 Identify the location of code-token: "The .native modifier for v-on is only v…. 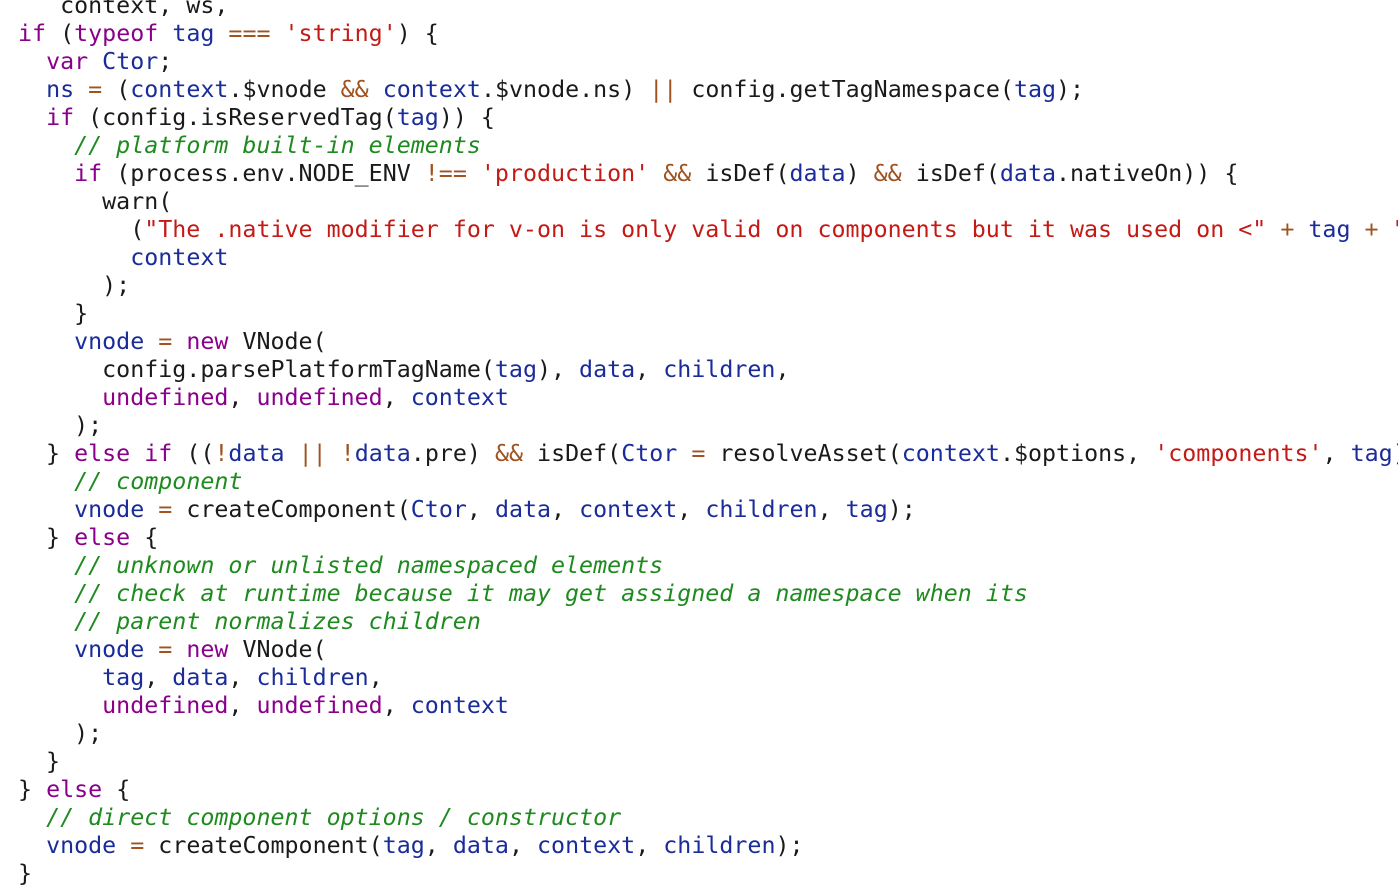
(705, 229).